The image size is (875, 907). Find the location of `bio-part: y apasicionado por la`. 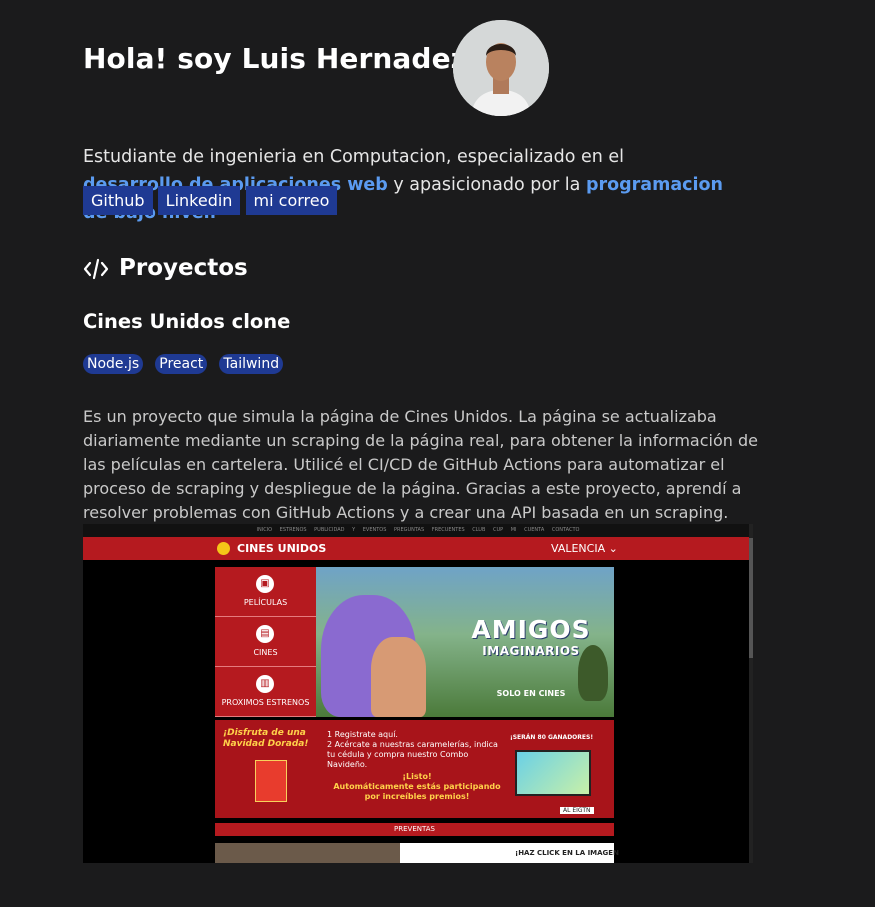

bio-part: y apasicionado por la is located at coordinates (486, 184).